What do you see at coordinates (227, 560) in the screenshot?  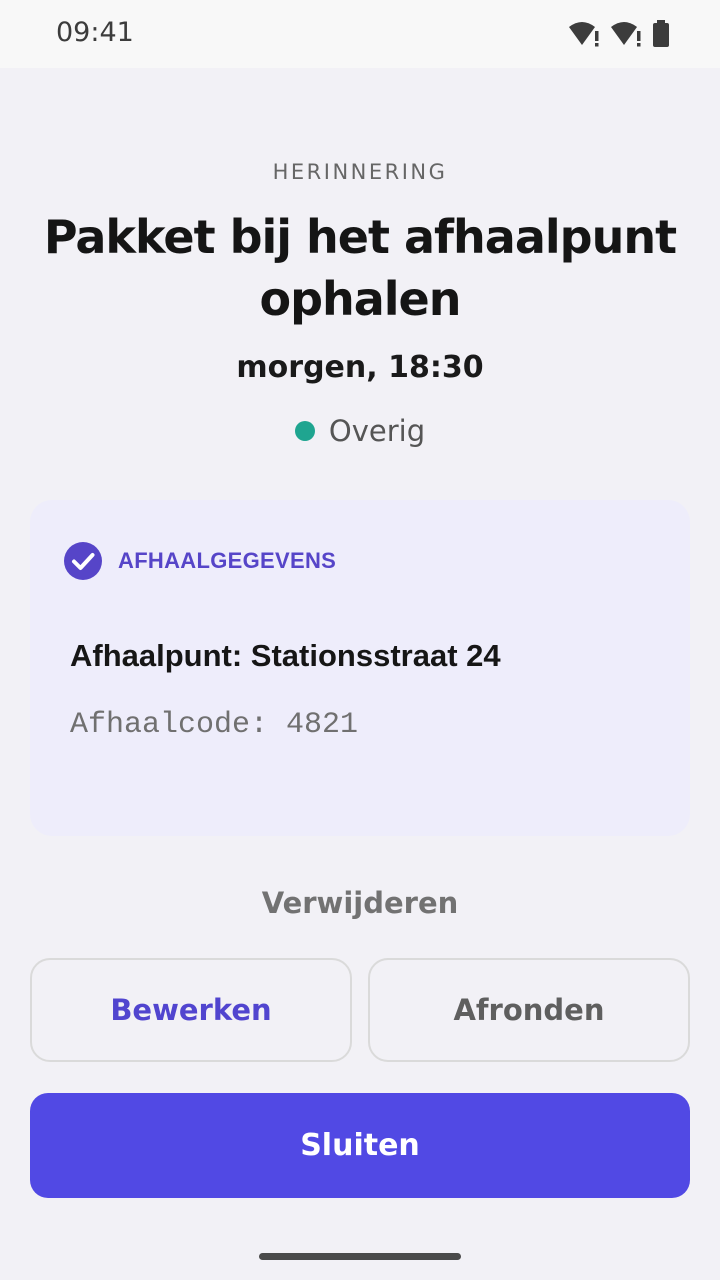 I see `card-heading: AFHAALGEGEVENS` at bounding box center [227, 560].